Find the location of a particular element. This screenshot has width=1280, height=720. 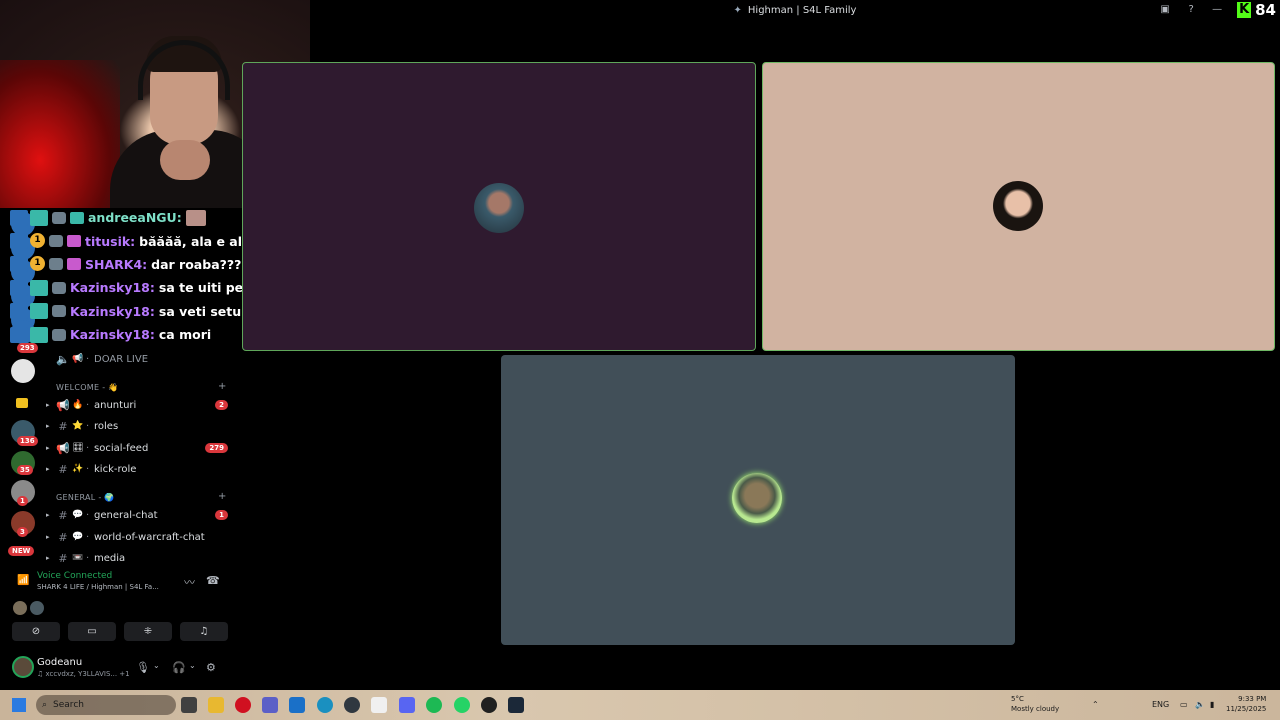

user-avatar is located at coordinates (23, 667).